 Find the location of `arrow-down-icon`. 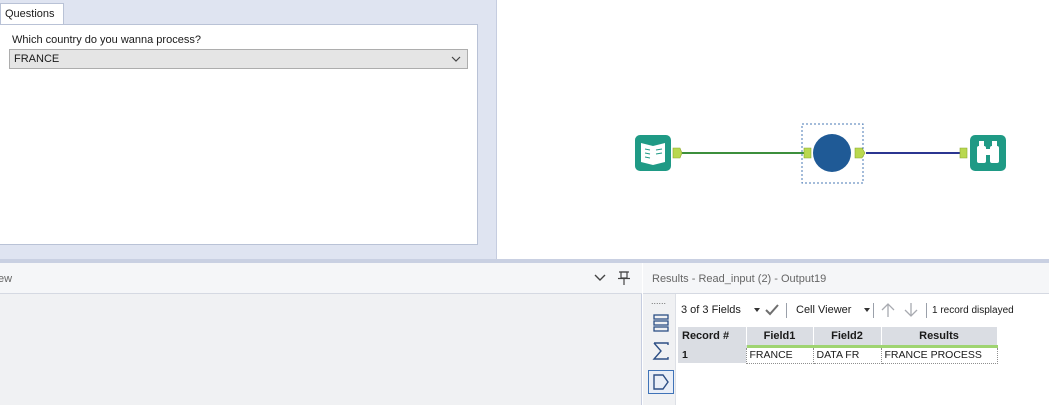

arrow-down-icon is located at coordinates (911, 310).